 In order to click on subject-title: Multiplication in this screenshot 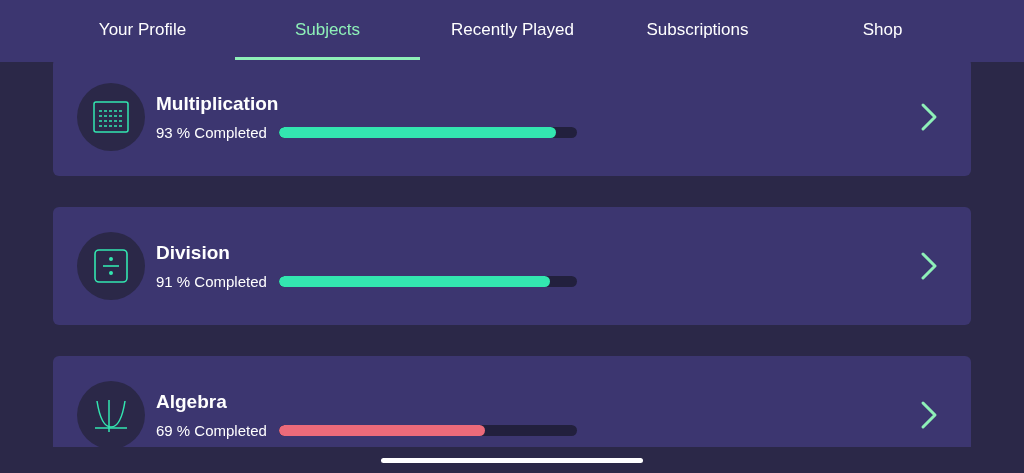, I will do `click(218, 104)`.